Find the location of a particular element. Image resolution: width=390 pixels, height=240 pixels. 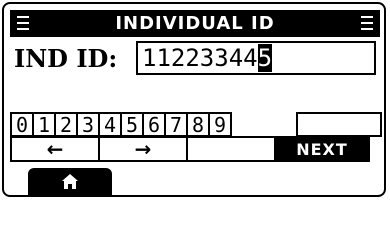

digit-key-9: 9 is located at coordinates (220, 124).